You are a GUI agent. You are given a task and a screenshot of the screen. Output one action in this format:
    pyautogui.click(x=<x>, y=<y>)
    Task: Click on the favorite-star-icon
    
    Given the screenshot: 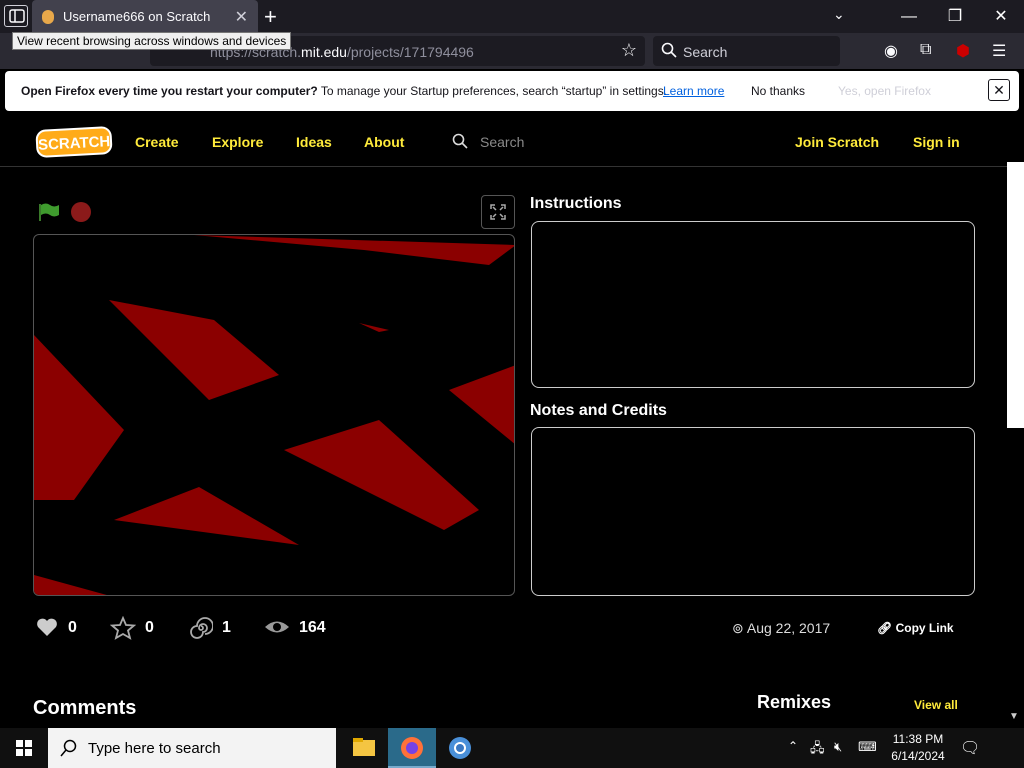 What is the action you would take?
    pyautogui.click(x=123, y=628)
    